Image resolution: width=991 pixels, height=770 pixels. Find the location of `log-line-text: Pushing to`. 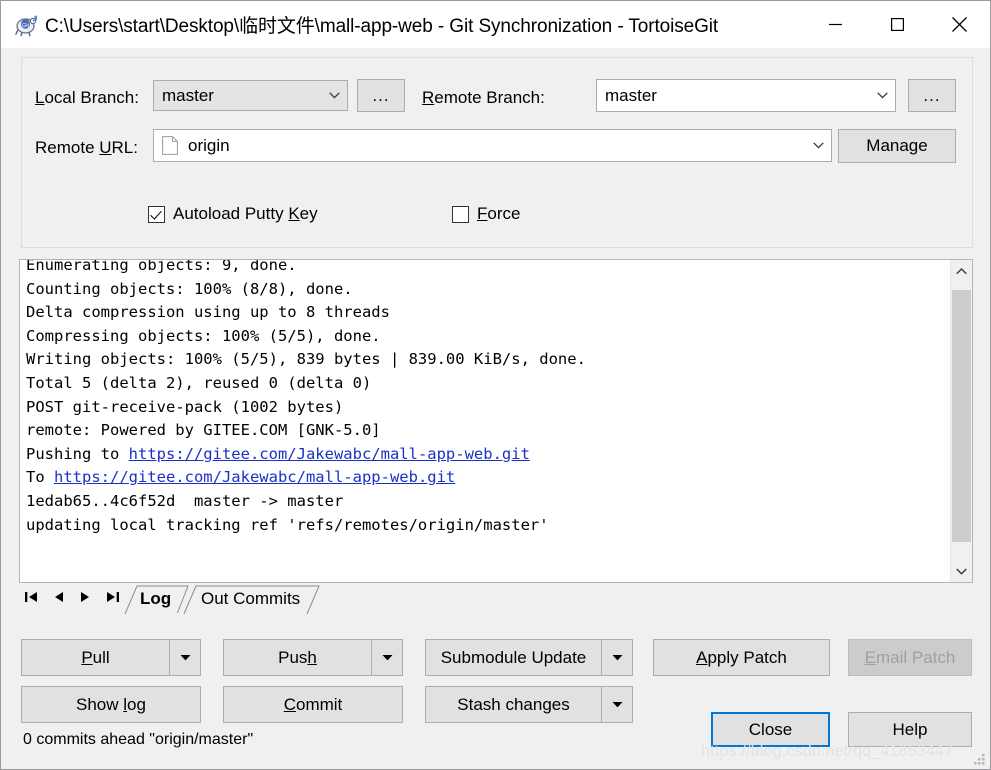

log-line-text: Pushing to is located at coordinates (77, 453).